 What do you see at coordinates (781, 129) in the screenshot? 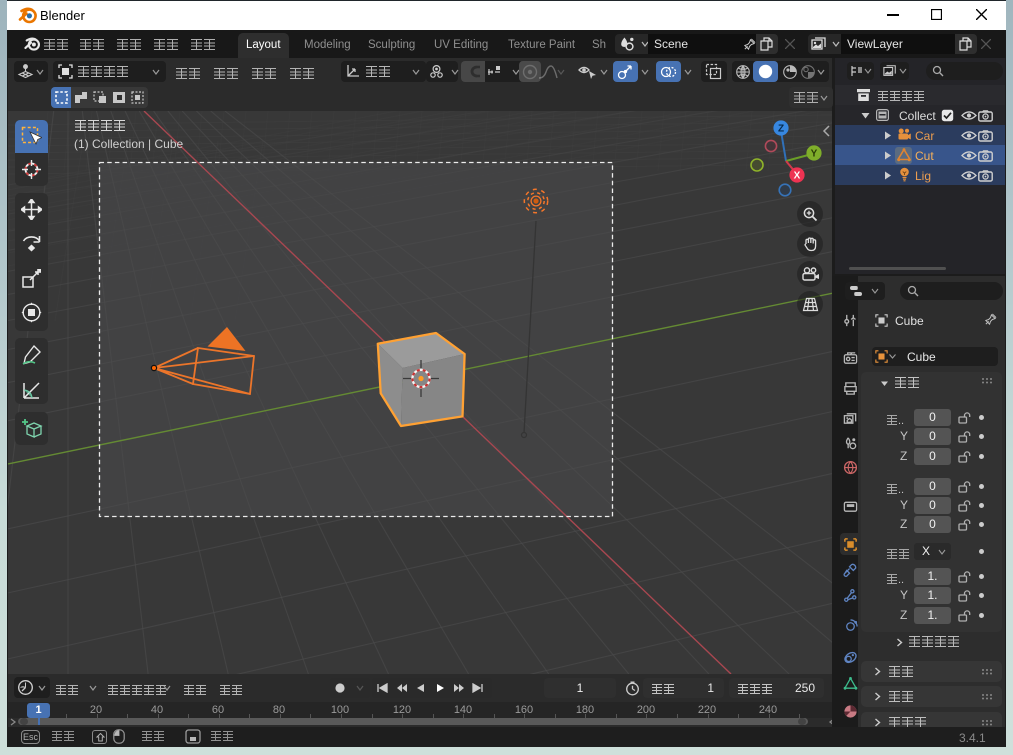
I see `svg-text: Z` at bounding box center [781, 129].